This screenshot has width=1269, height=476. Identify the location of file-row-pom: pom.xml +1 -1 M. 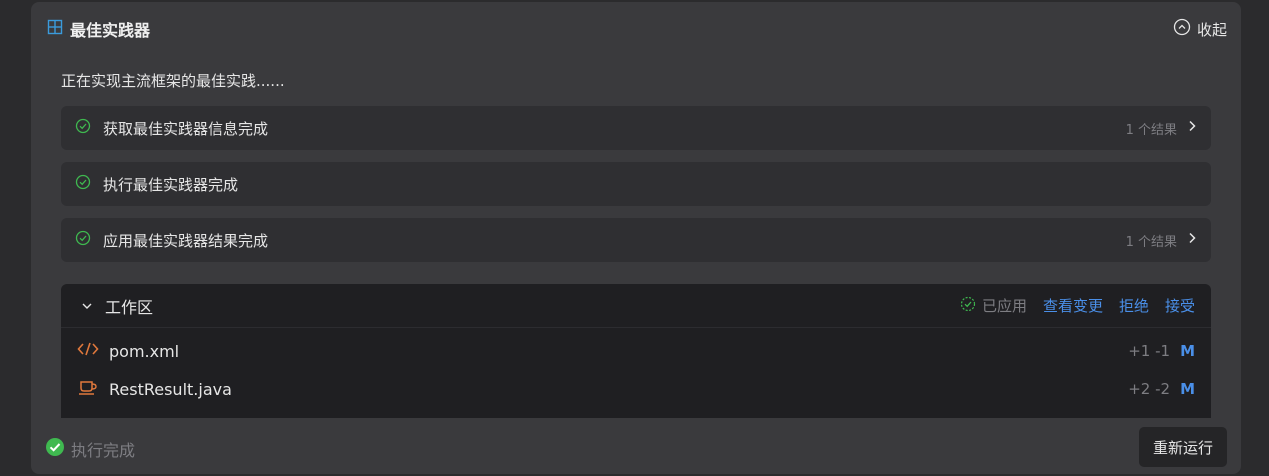
(636, 351).